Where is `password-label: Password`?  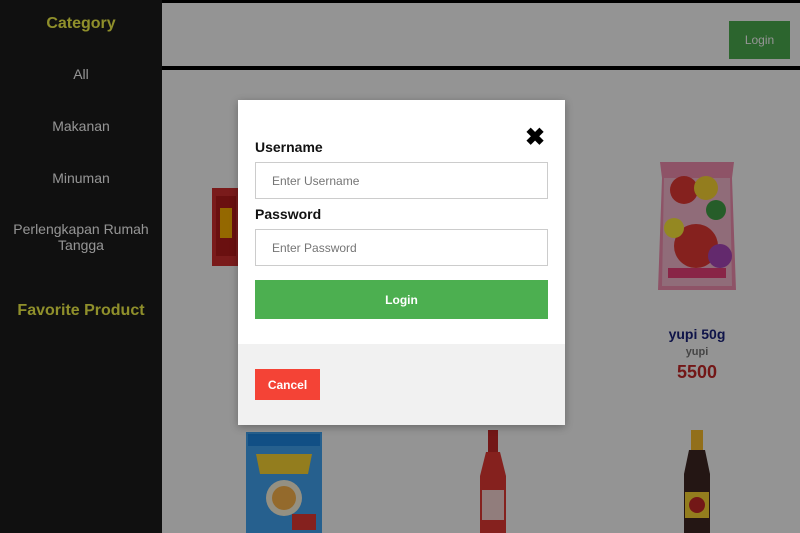 password-label: Password is located at coordinates (288, 214).